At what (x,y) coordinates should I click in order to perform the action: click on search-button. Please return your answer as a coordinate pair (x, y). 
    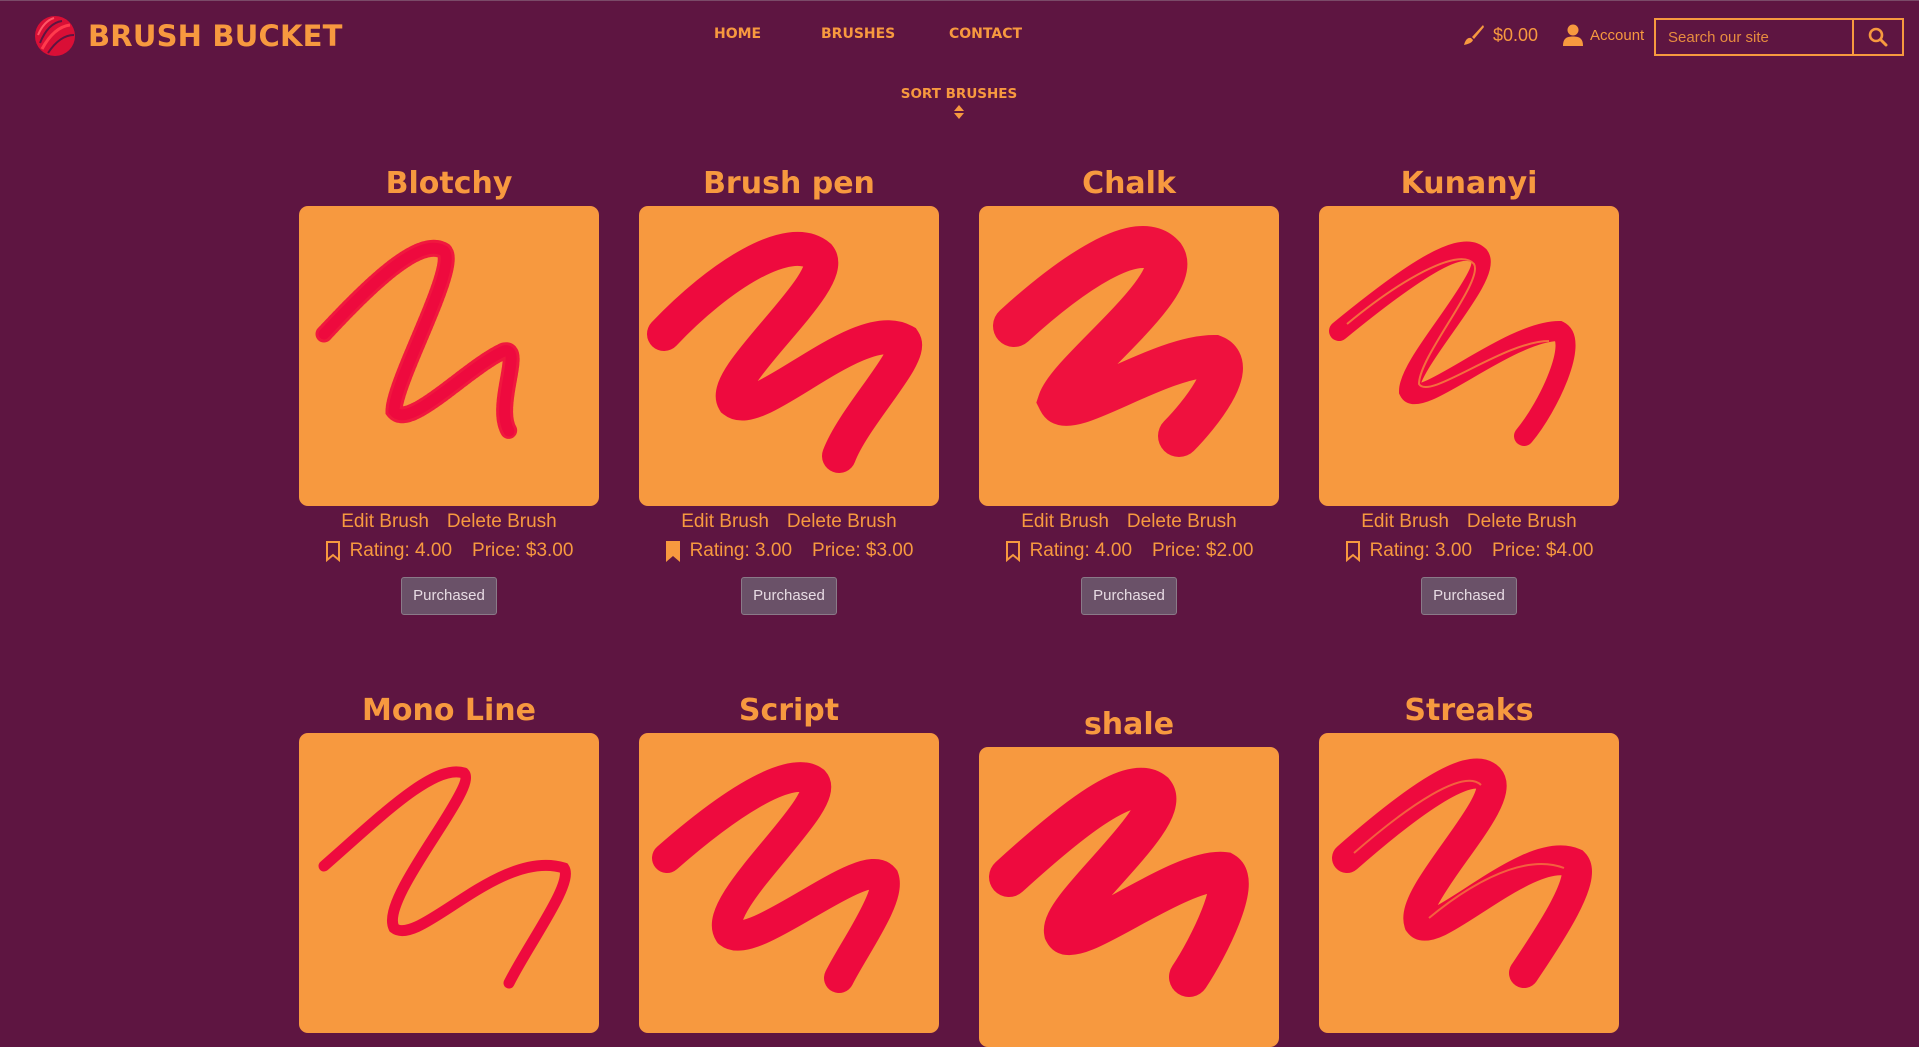
    Looking at the image, I should click on (1878, 37).